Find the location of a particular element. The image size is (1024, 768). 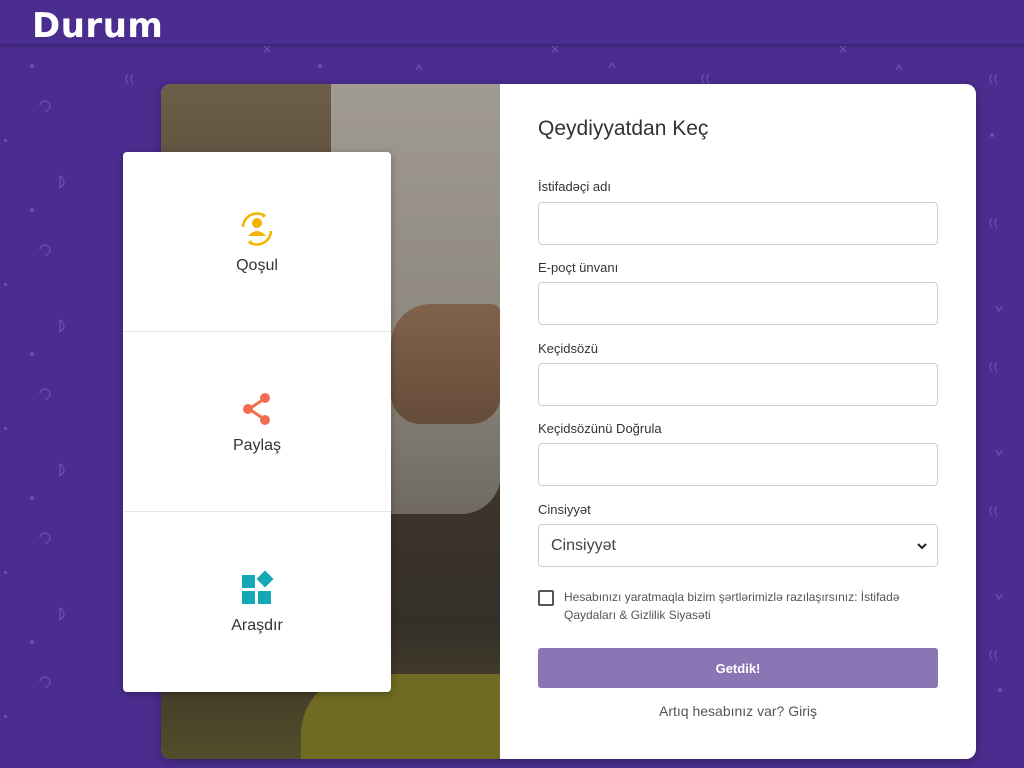

share-icon is located at coordinates (256, 408).